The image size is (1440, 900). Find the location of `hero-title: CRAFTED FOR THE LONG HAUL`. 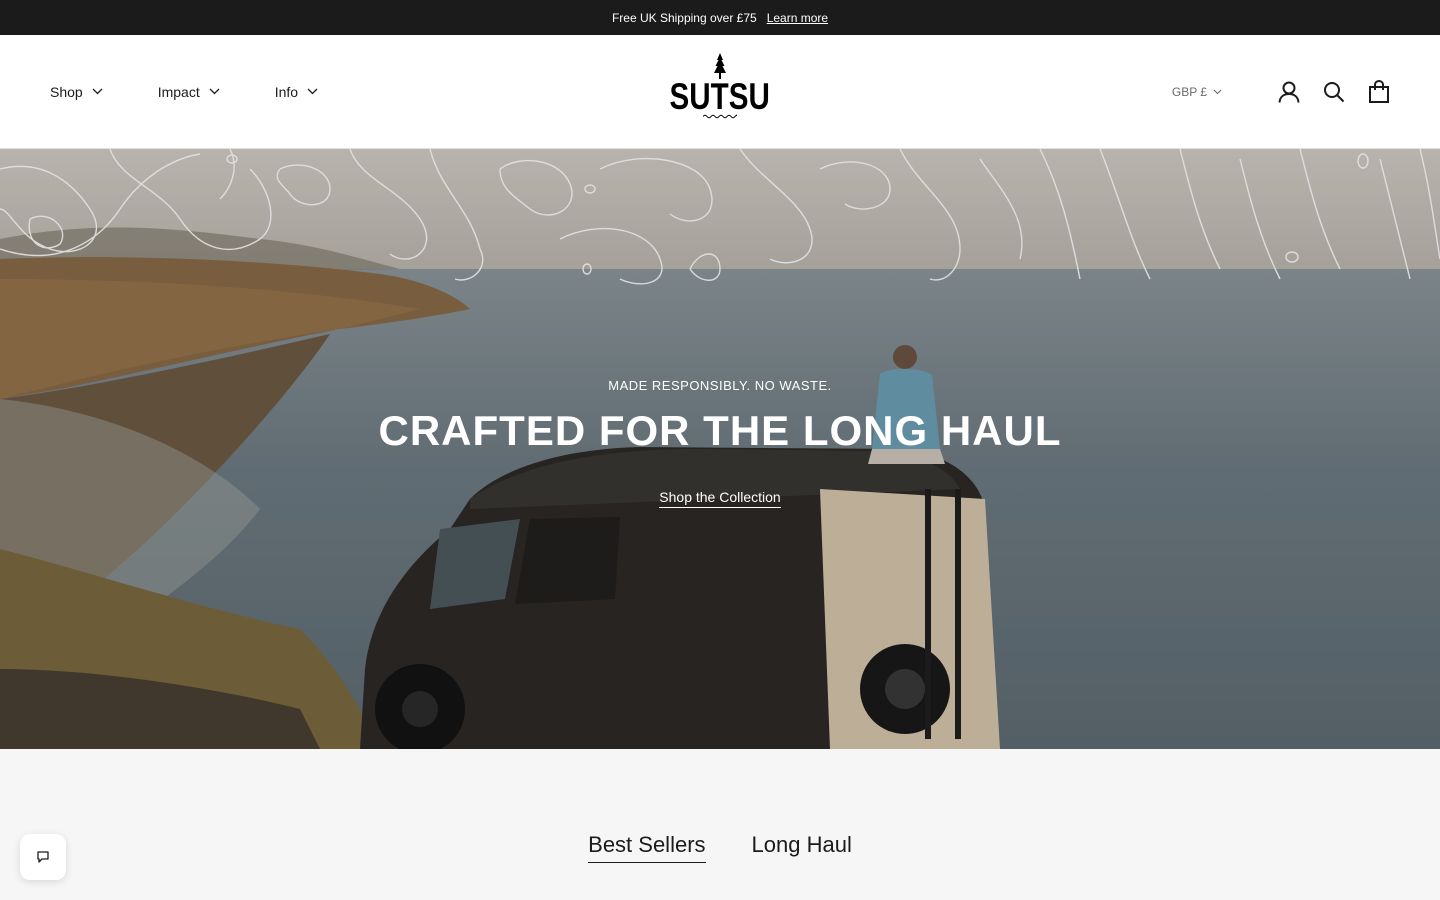

hero-title: CRAFTED FOR THE LONG HAUL is located at coordinates (720, 430).